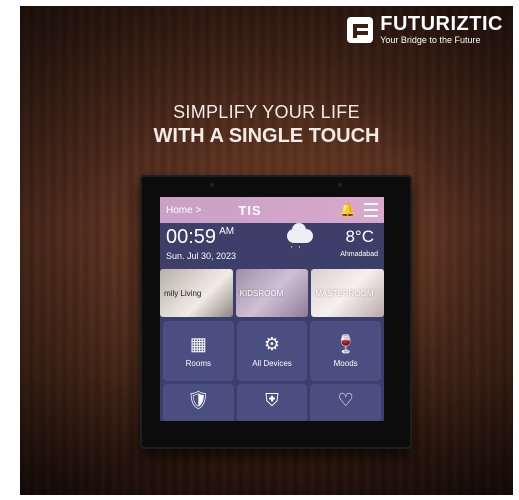  I want to click on headline-line1: SIMPLIFY YOUR LIFE, so click(266, 112).